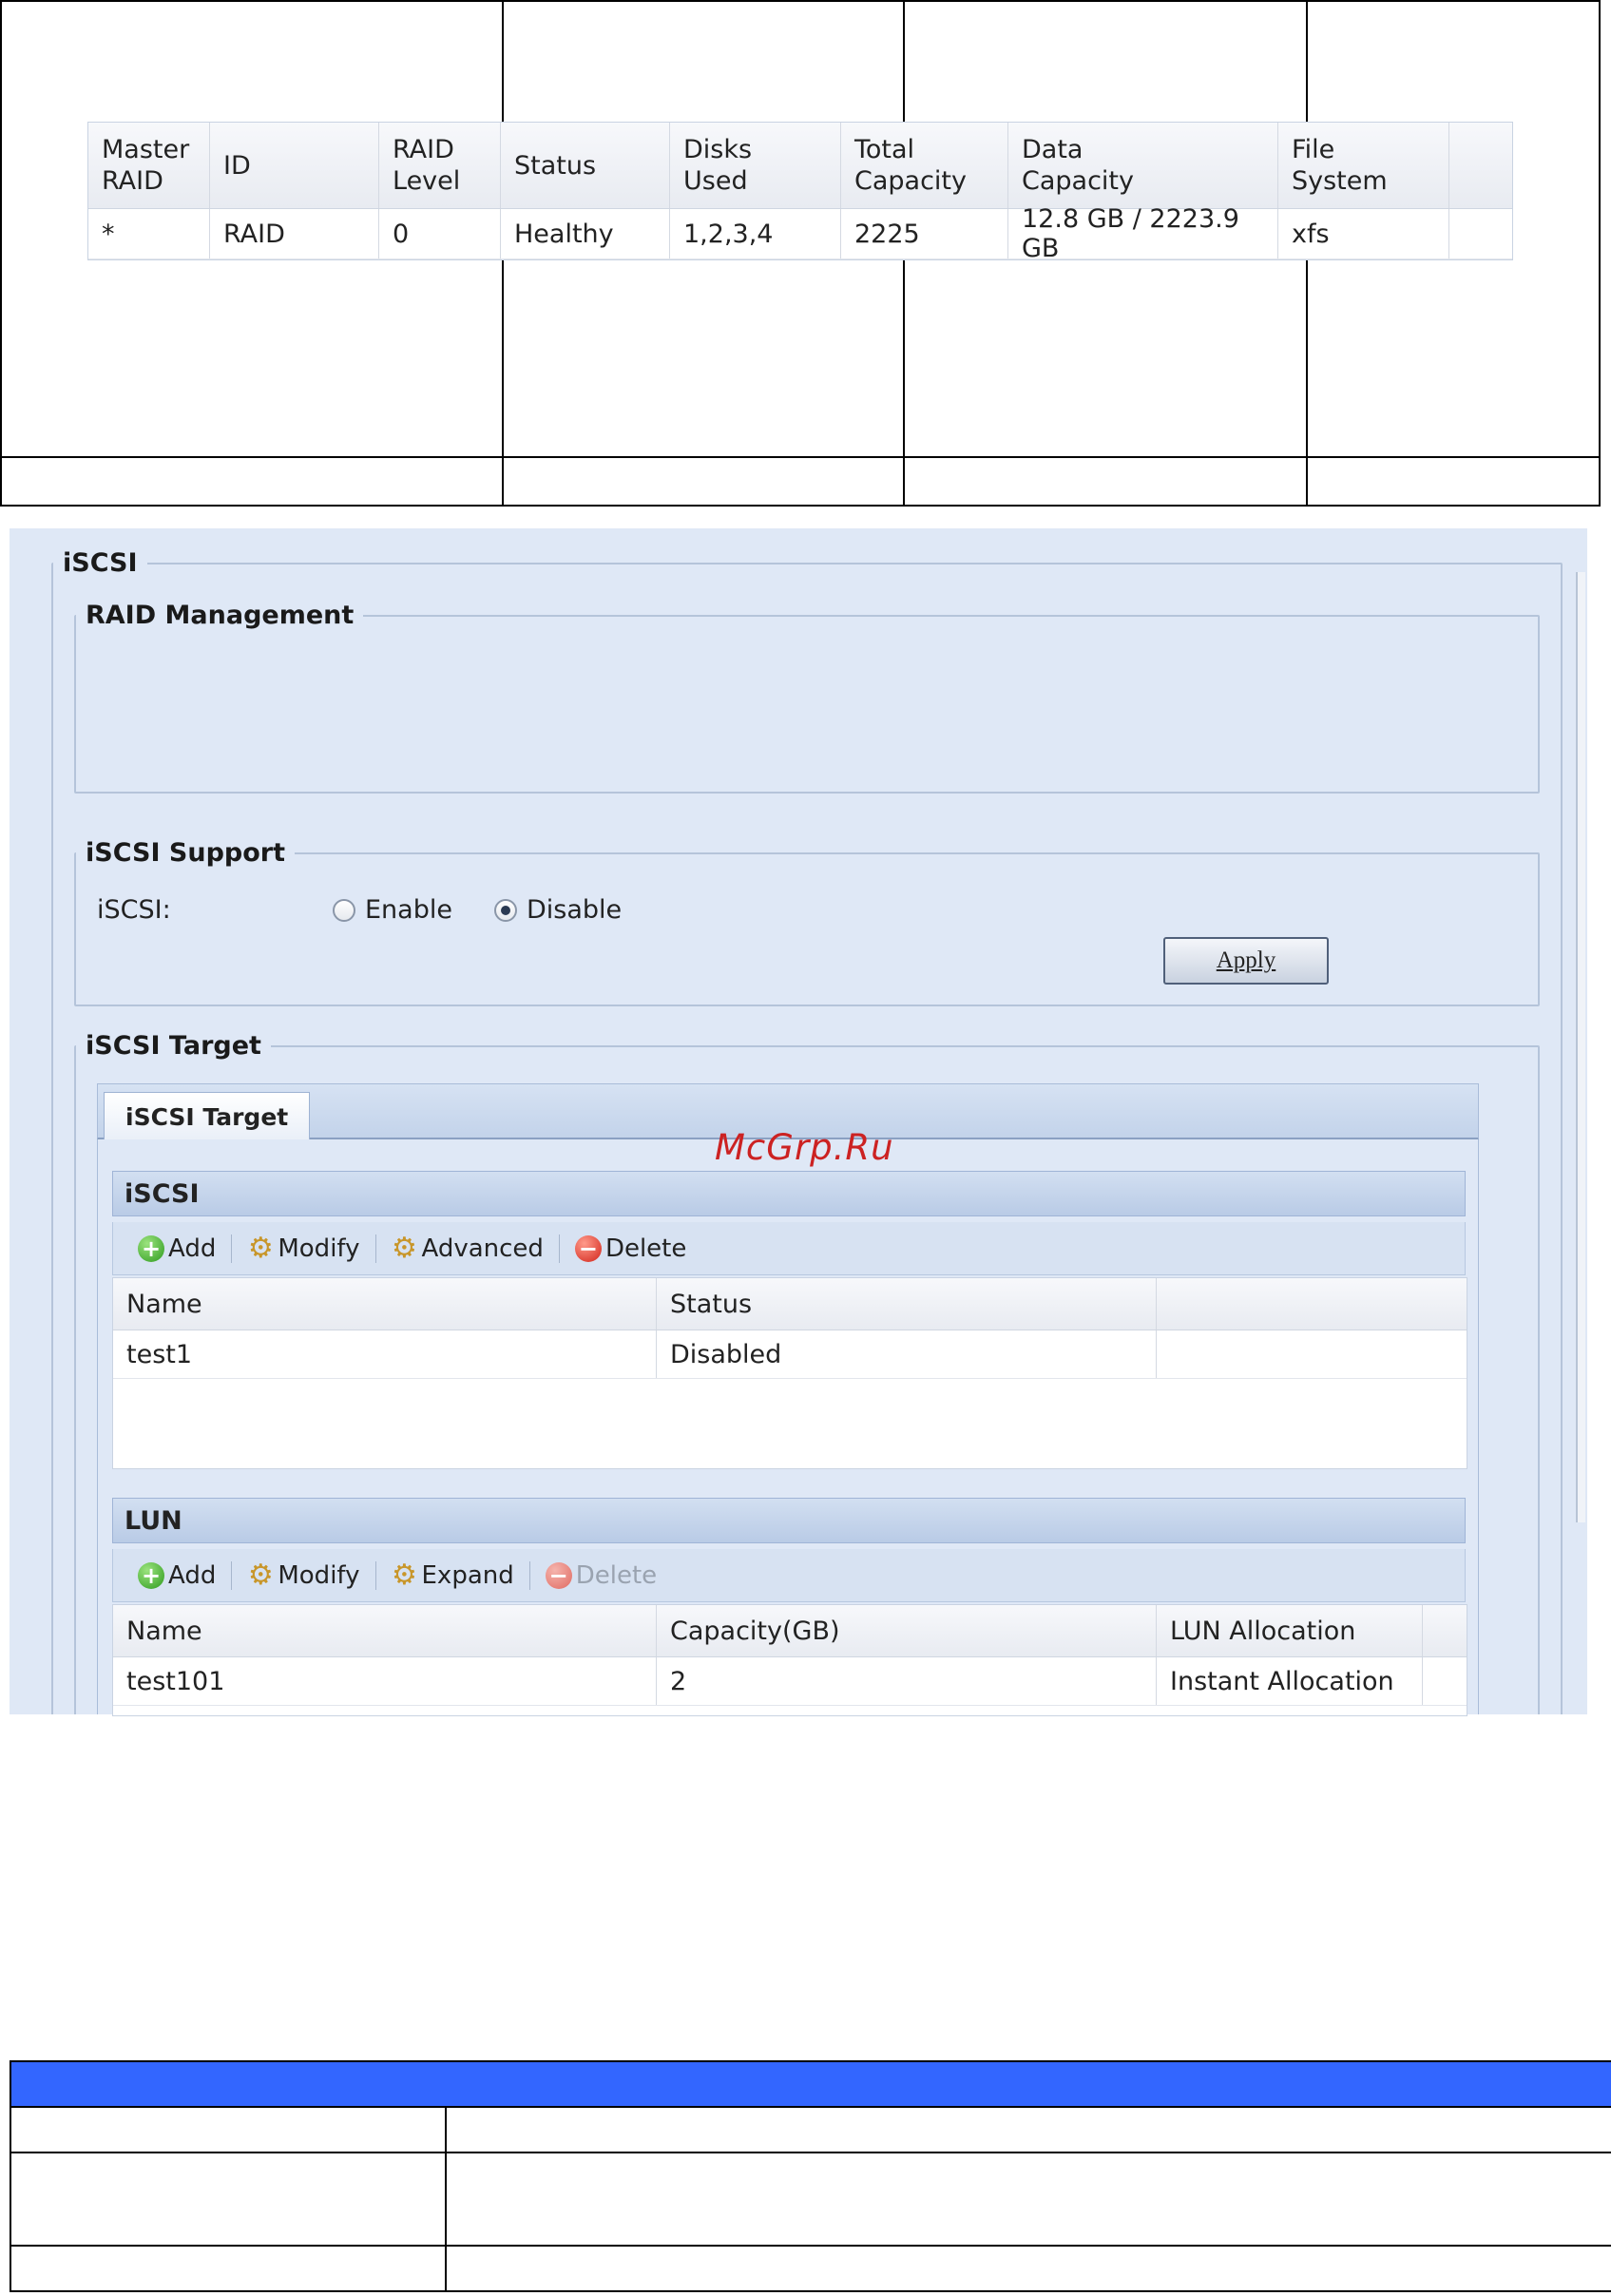 The image size is (1611, 2296). Describe the element at coordinates (755, 165) in the screenshot. I see `col-header: Disks Used` at that location.